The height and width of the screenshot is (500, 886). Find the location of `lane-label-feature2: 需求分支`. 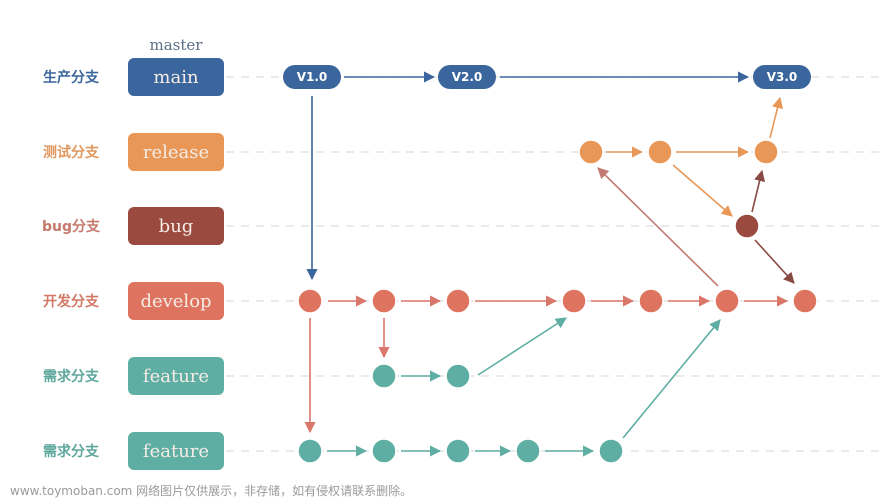

lane-label-feature2: 需求分支 is located at coordinates (71, 451).